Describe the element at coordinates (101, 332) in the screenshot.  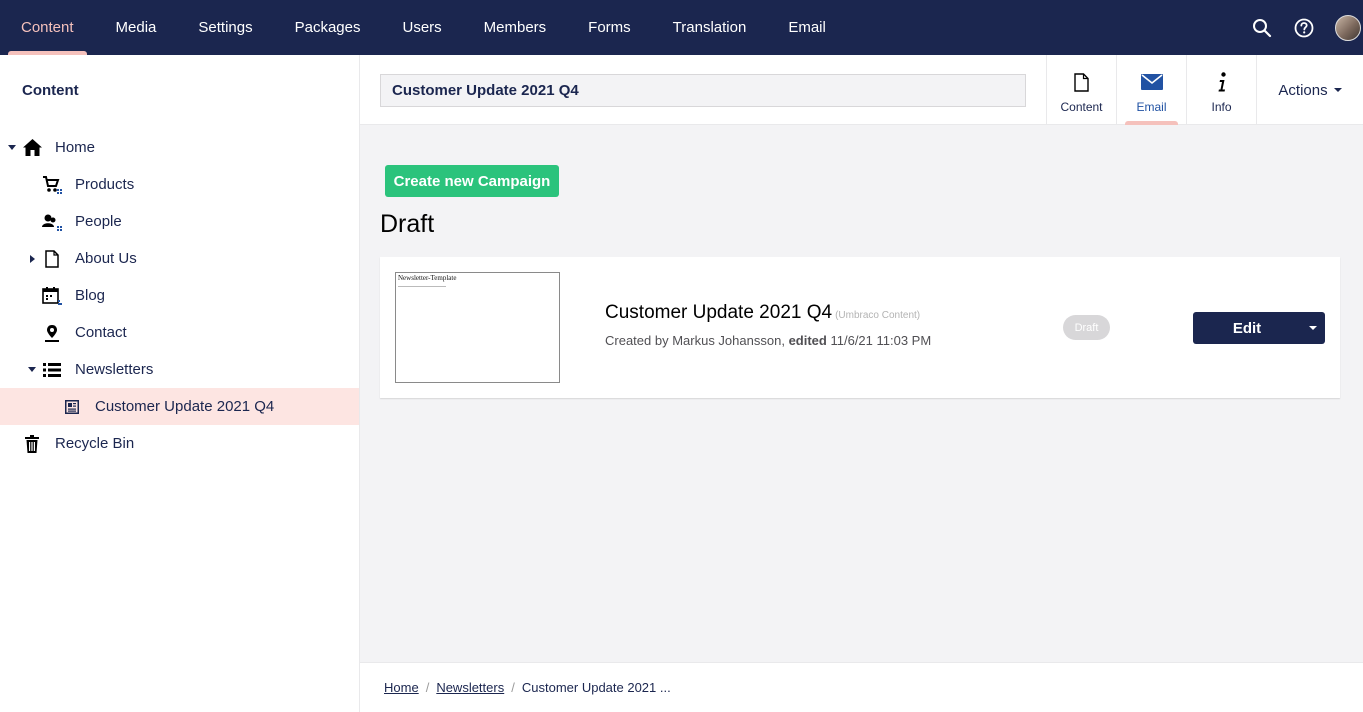
I see `tree-item-label: Contact` at that location.